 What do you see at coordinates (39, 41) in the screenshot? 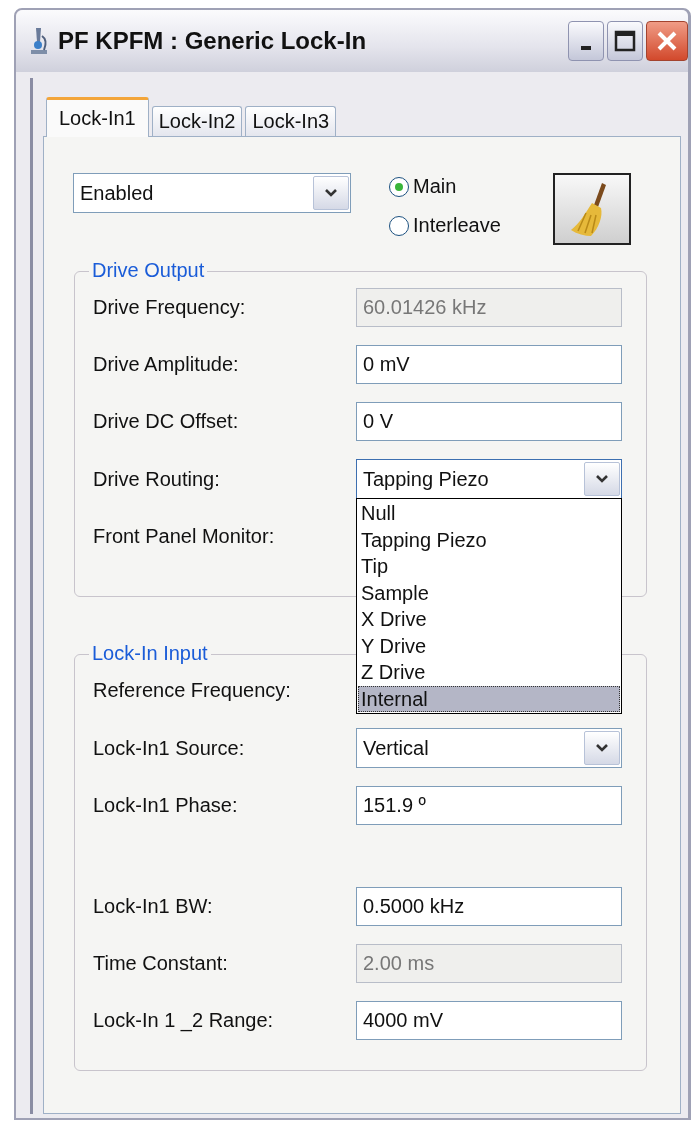
I see `microscope-icon` at bounding box center [39, 41].